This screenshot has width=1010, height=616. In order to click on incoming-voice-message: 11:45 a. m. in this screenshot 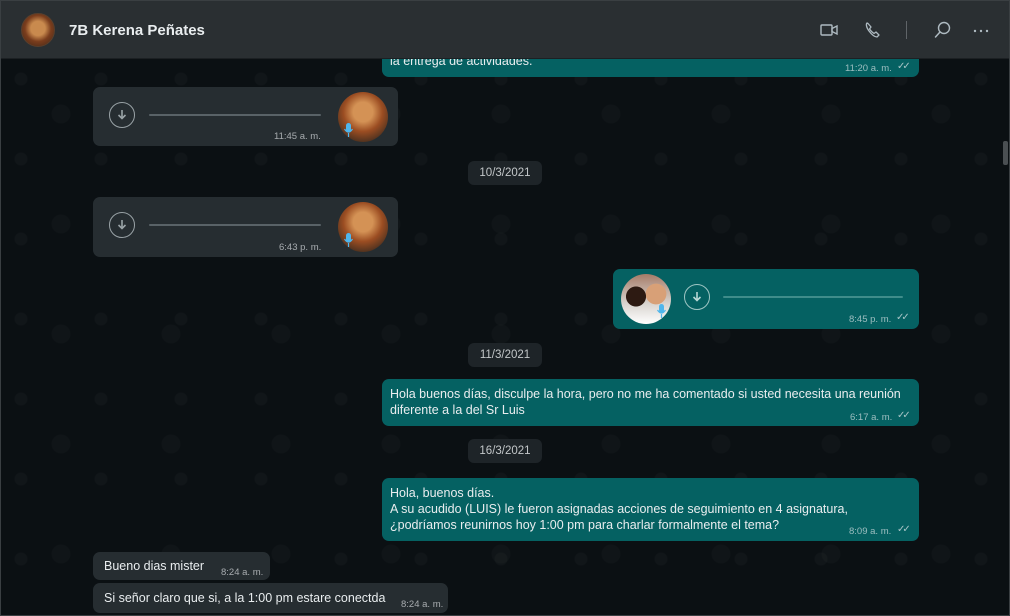, I will do `click(245, 116)`.